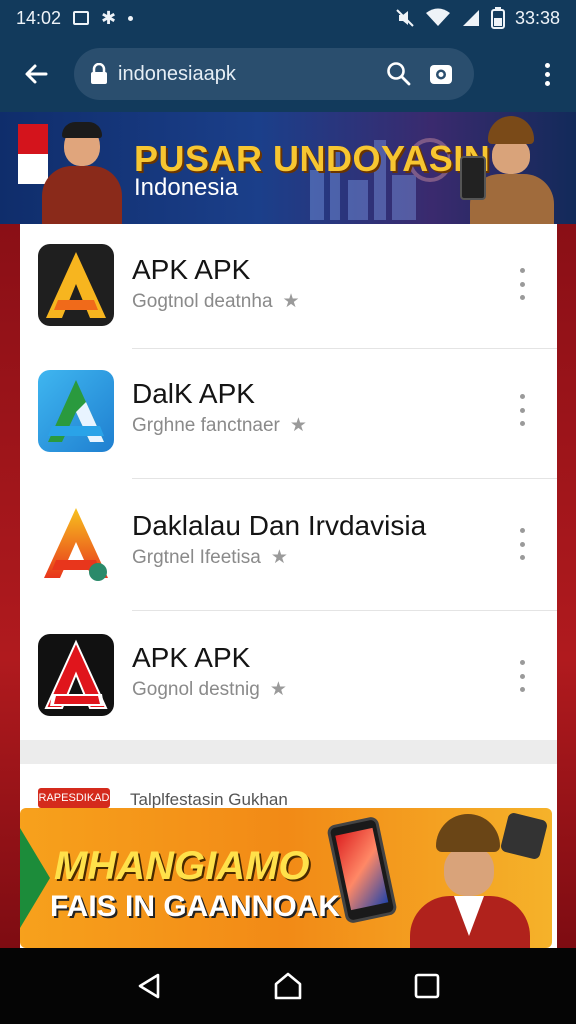 This screenshot has height=1024, width=576. What do you see at coordinates (76, 285) in the screenshot?
I see `app-icon-apk` at bounding box center [76, 285].